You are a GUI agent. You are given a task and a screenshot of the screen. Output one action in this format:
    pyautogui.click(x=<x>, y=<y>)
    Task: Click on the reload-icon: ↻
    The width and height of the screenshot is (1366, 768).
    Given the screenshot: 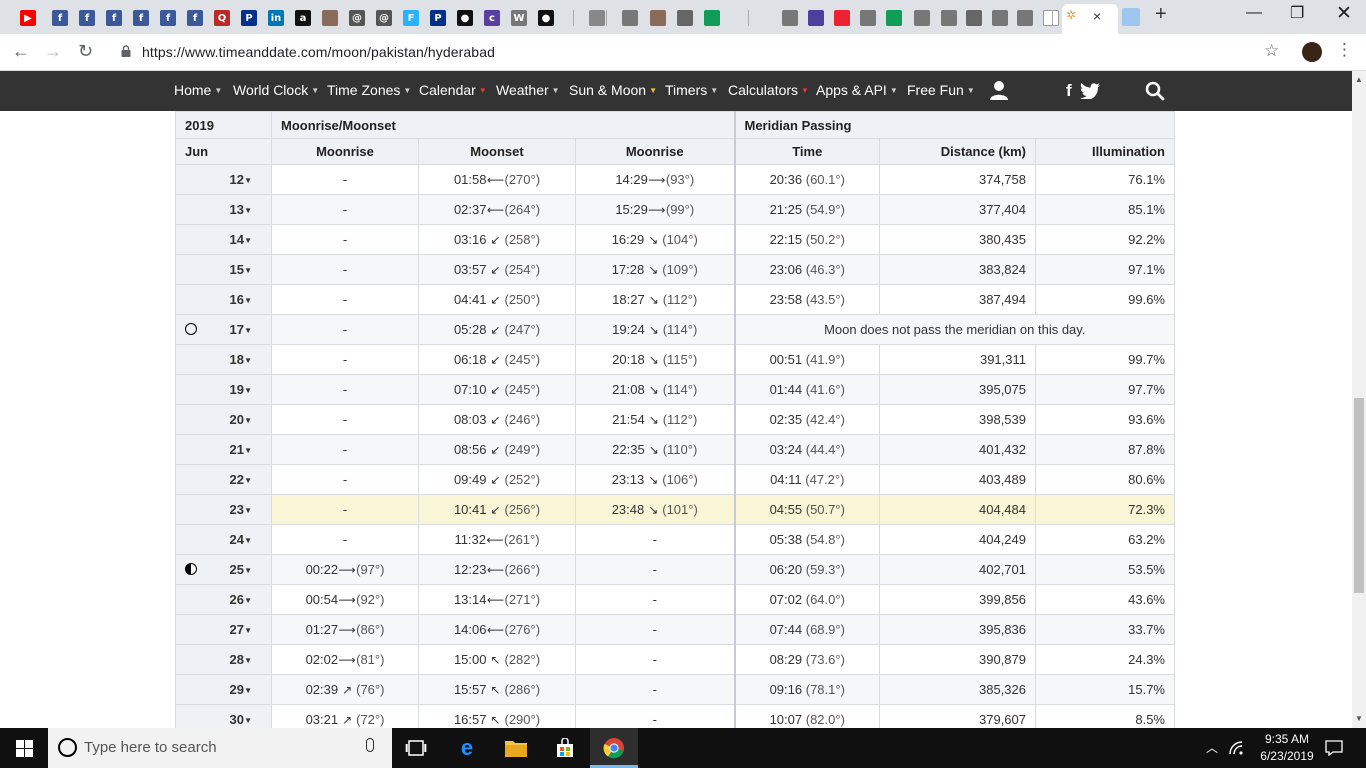 What is the action you would take?
    pyautogui.click(x=85, y=51)
    